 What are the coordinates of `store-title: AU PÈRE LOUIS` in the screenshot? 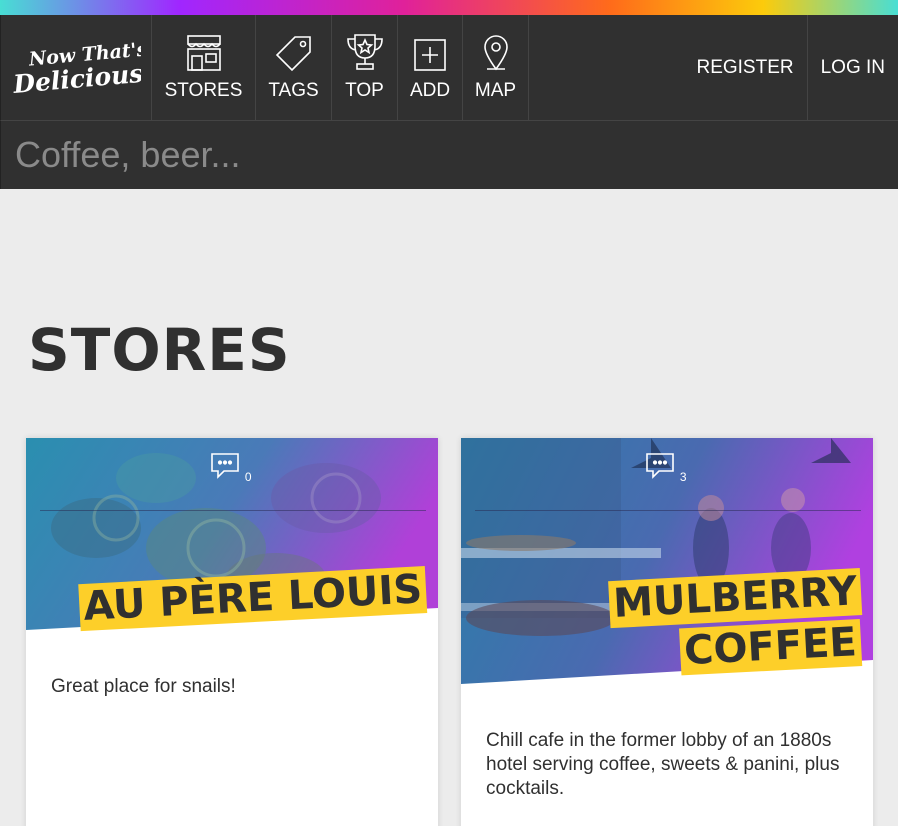 It's located at (253, 599).